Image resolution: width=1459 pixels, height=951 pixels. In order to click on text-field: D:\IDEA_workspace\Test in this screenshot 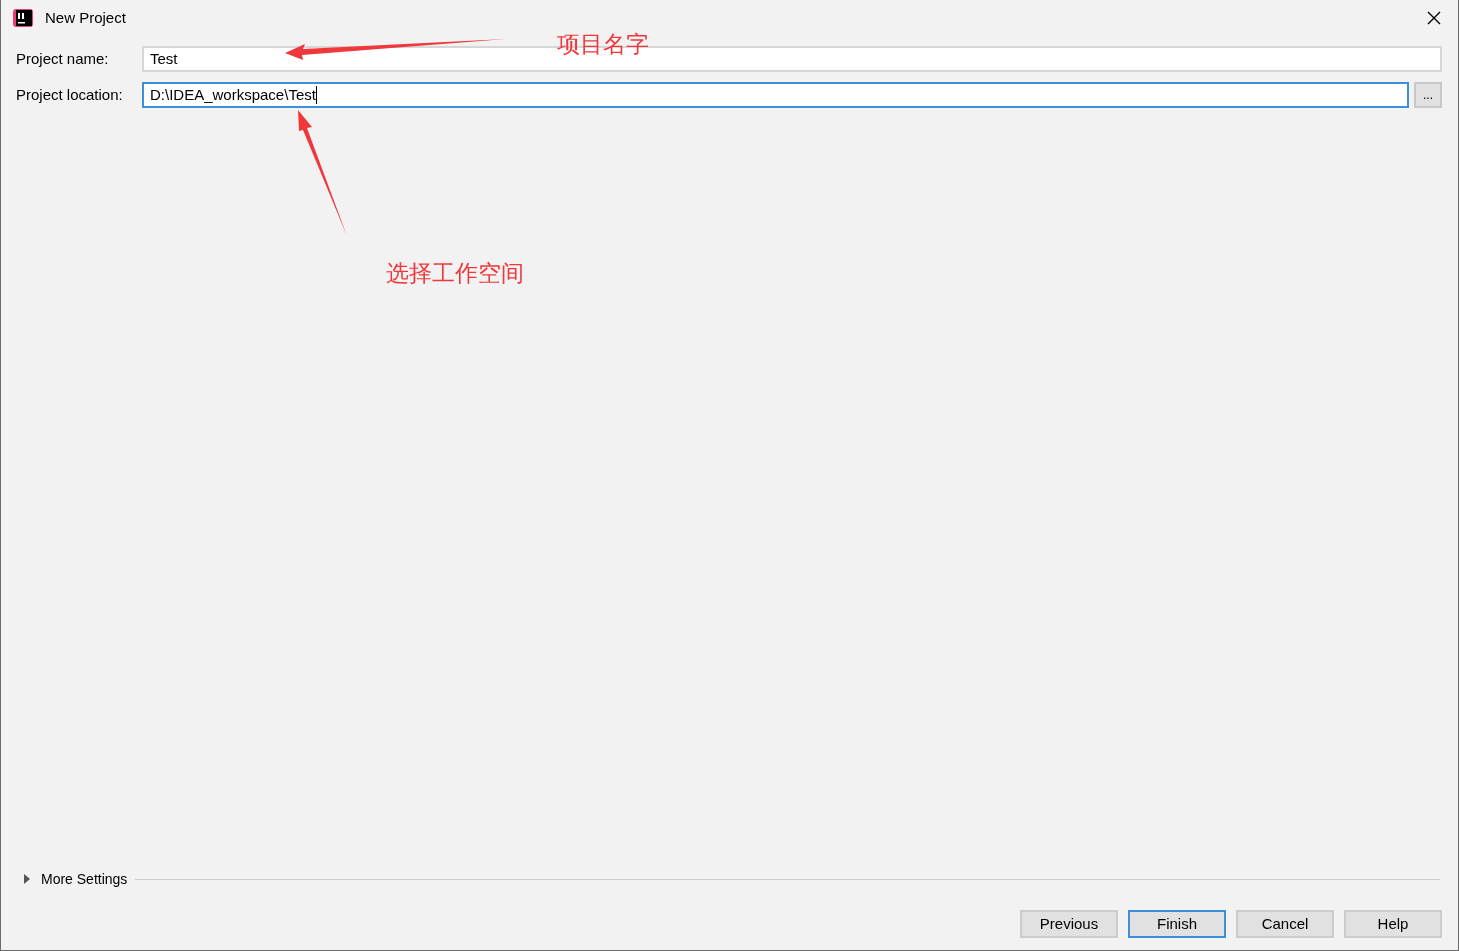, I will do `click(775, 95)`.